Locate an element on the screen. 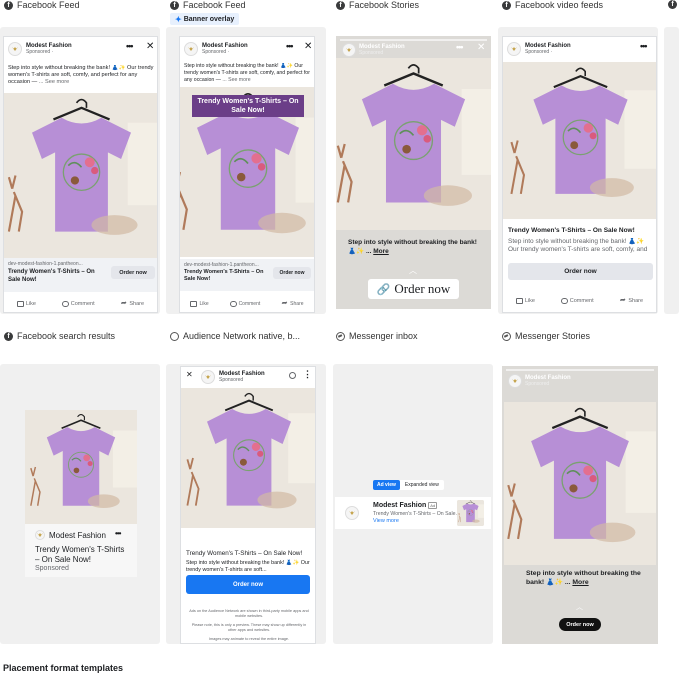  ad-badge: Ad is located at coordinates (433, 505).